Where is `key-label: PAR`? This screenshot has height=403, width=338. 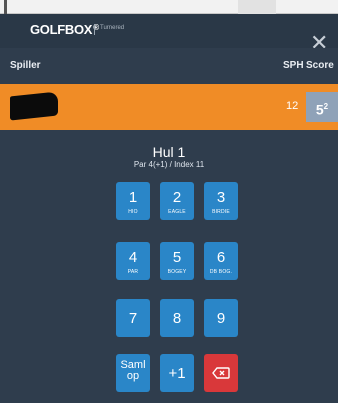
key-label: PAR is located at coordinates (133, 272).